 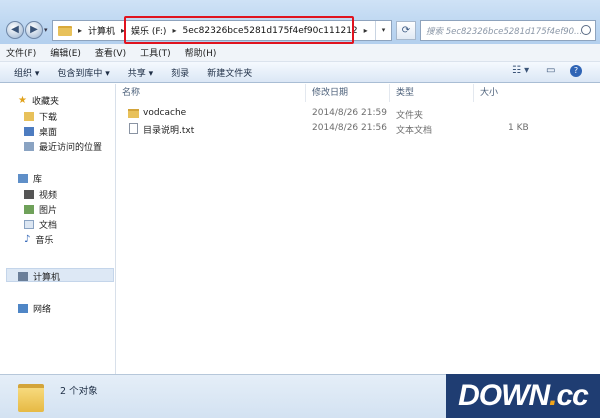 What do you see at coordinates (165, 113) in the screenshot?
I see `file-name: vodcache` at bounding box center [165, 113].